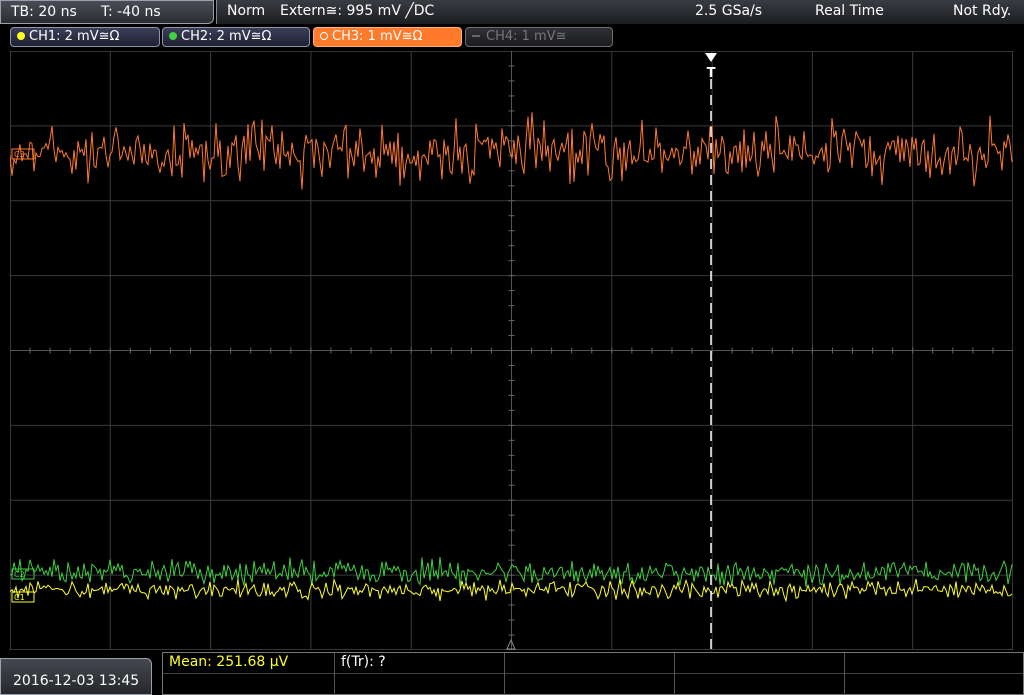 The height and width of the screenshot is (695, 1024). I want to click on measurement-cell-1: Mean: 251.68 µV, so click(249, 674).